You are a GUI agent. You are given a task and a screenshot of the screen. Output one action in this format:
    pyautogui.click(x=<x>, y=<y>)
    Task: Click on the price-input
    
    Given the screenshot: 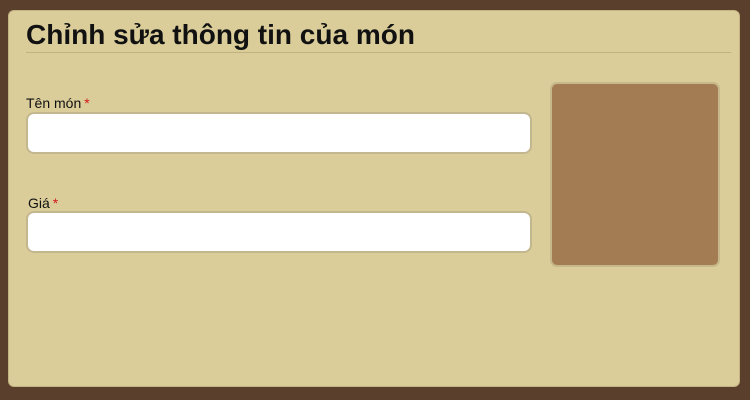 What is the action you would take?
    pyautogui.click(x=279, y=232)
    